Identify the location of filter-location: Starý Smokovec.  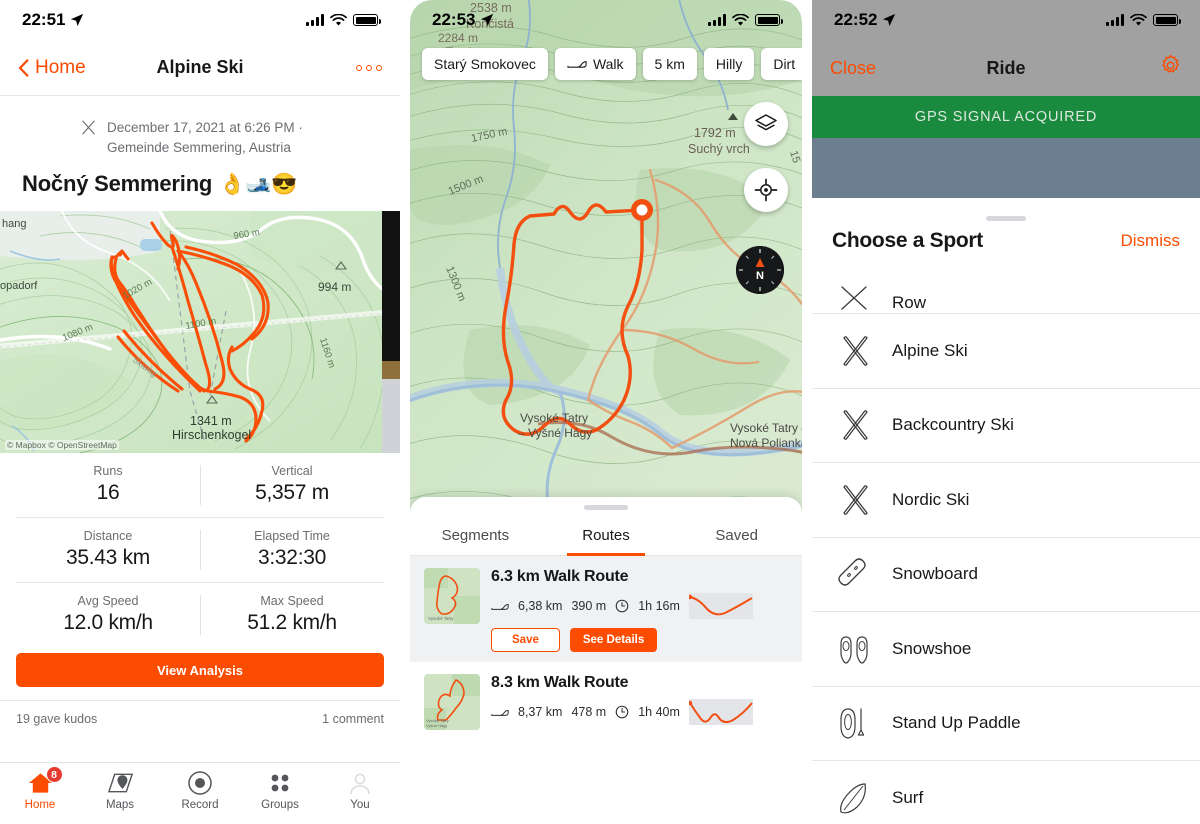
(485, 64).